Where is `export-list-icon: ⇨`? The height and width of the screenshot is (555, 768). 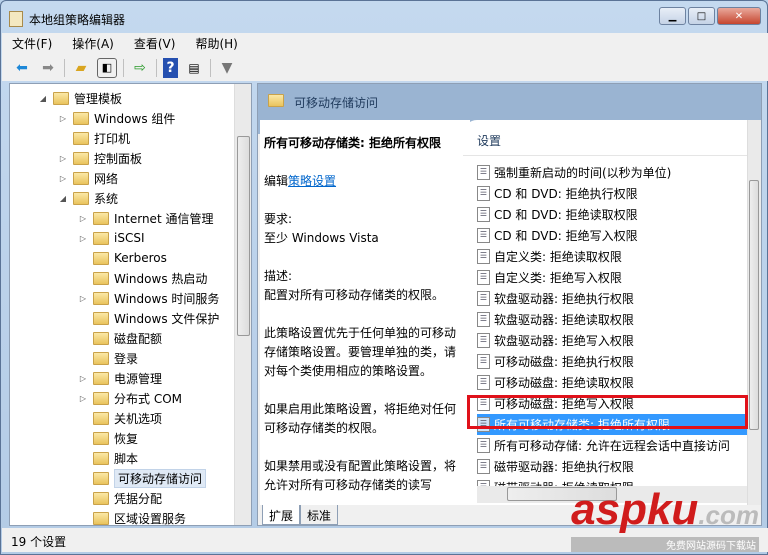
export-list-icon: ⇨ is located at coordinates (140, 68).